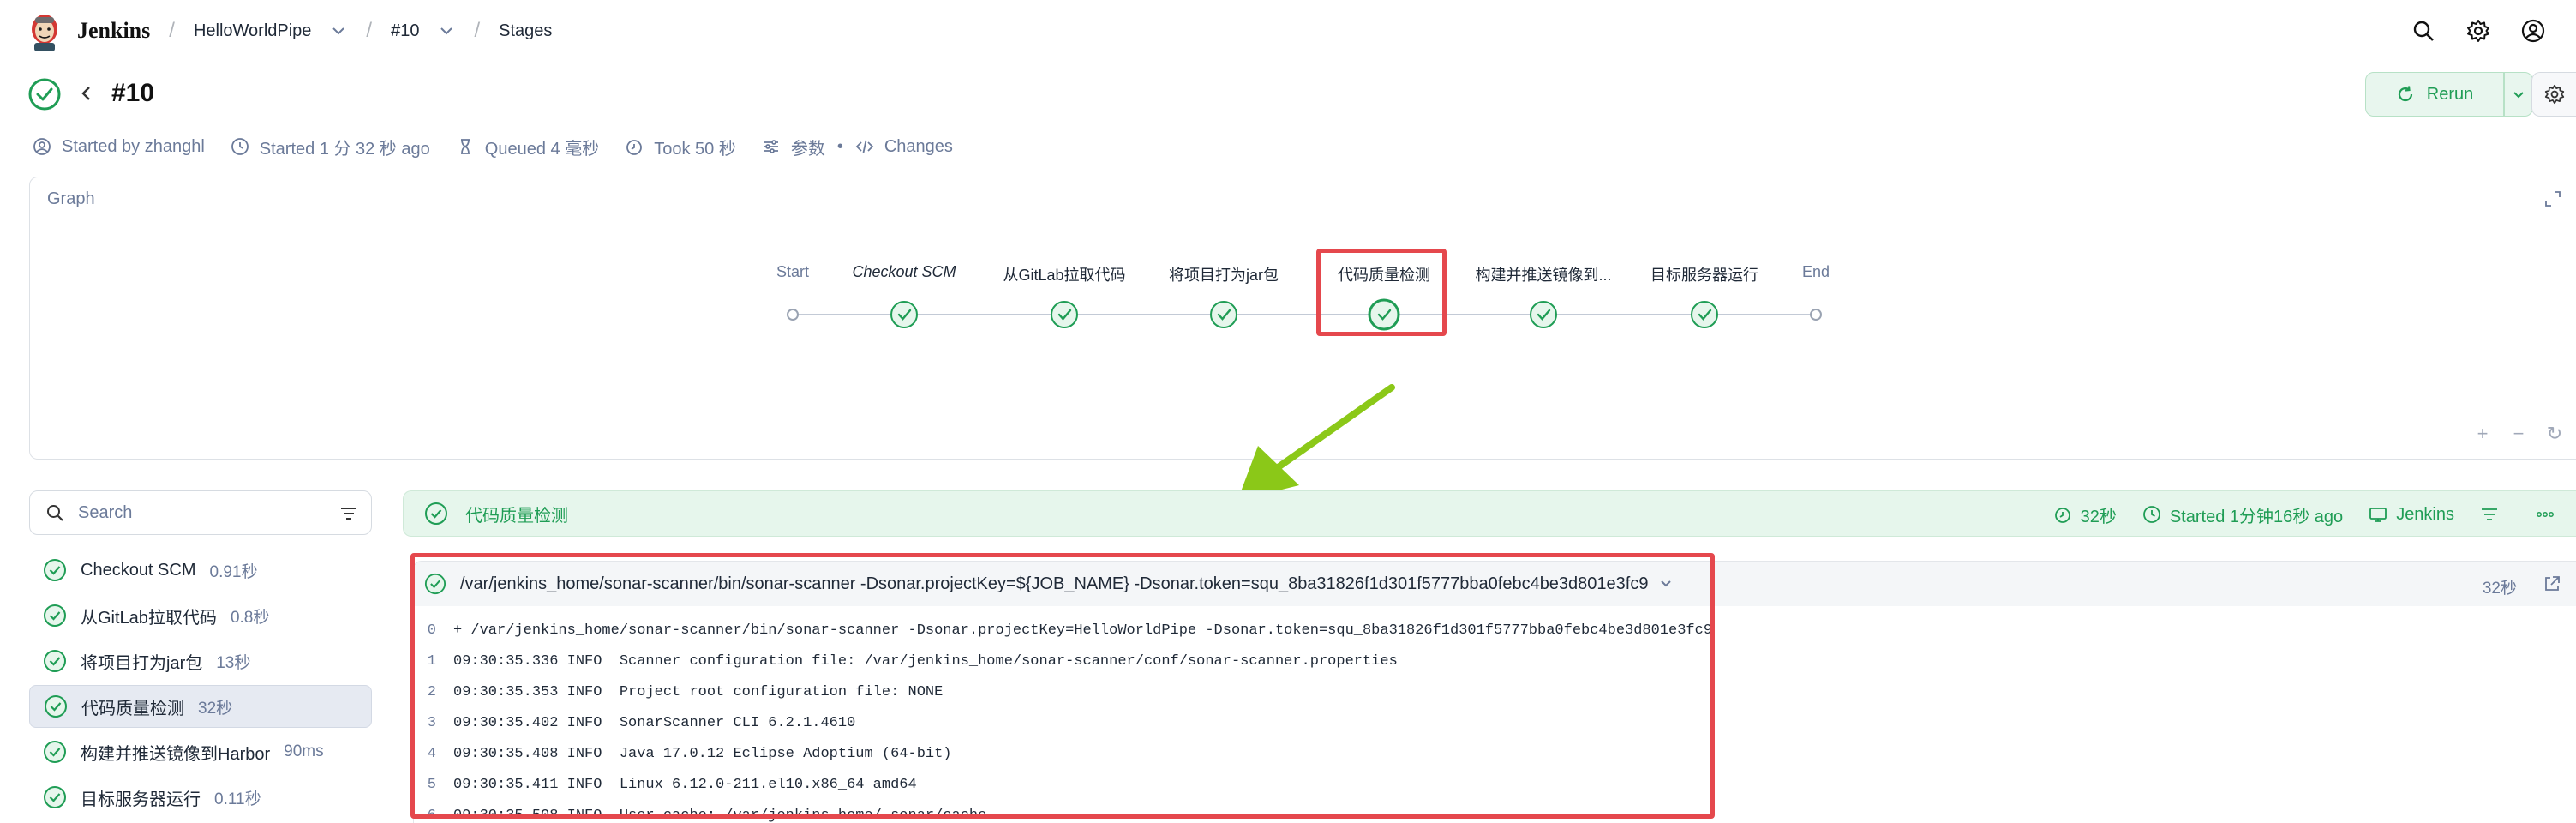 The image size is (2576, 823). What do you see at coordinates (1381, 292) in the screenshot?
I see `annotation-box-stage` at bounding box center [1381, 292].